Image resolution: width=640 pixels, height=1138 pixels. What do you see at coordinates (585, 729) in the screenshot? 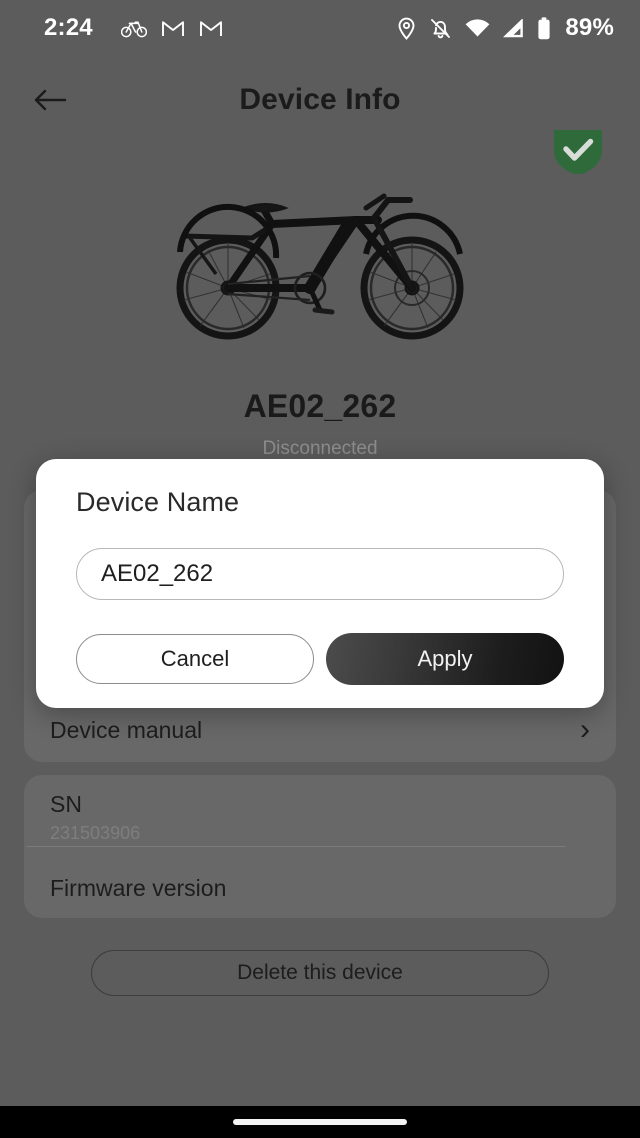
I see `chevron-right-icon: ›` at bounding box center [585, 729].